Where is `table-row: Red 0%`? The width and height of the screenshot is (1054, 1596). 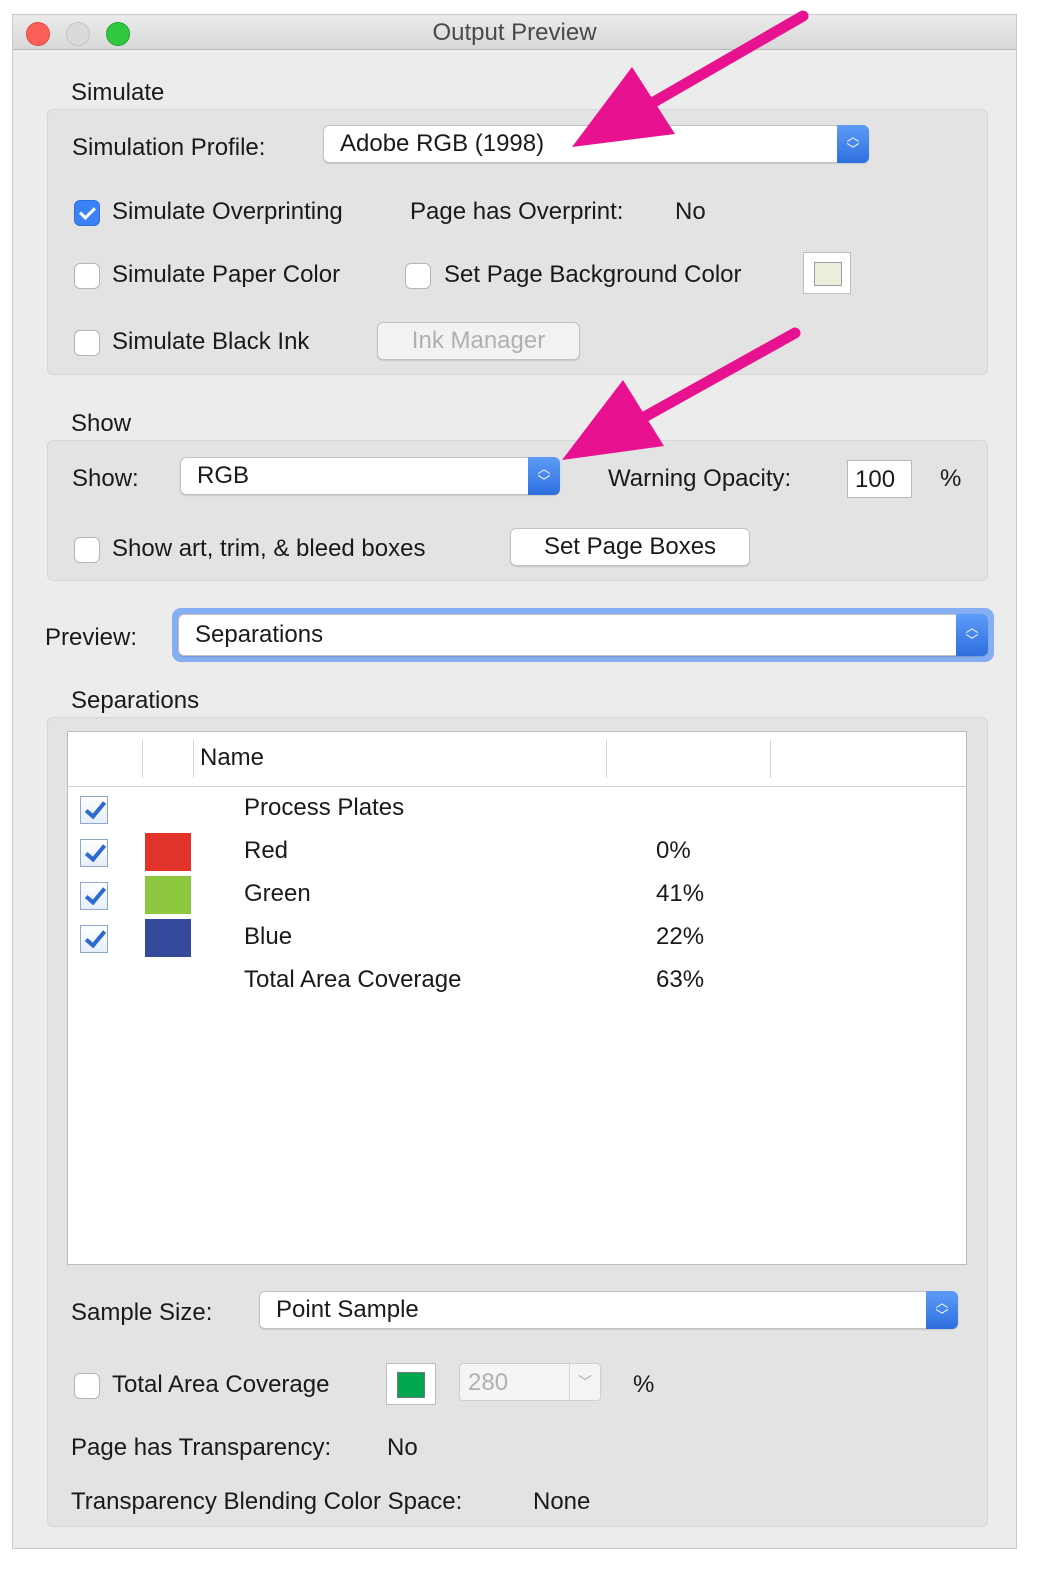 table-row: Red 0% is located at coordinates (517, 852).